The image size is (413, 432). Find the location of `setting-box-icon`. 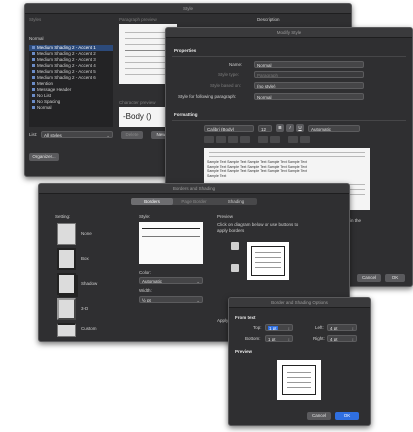

setting-box-icon is located at coordinates (66, 259).